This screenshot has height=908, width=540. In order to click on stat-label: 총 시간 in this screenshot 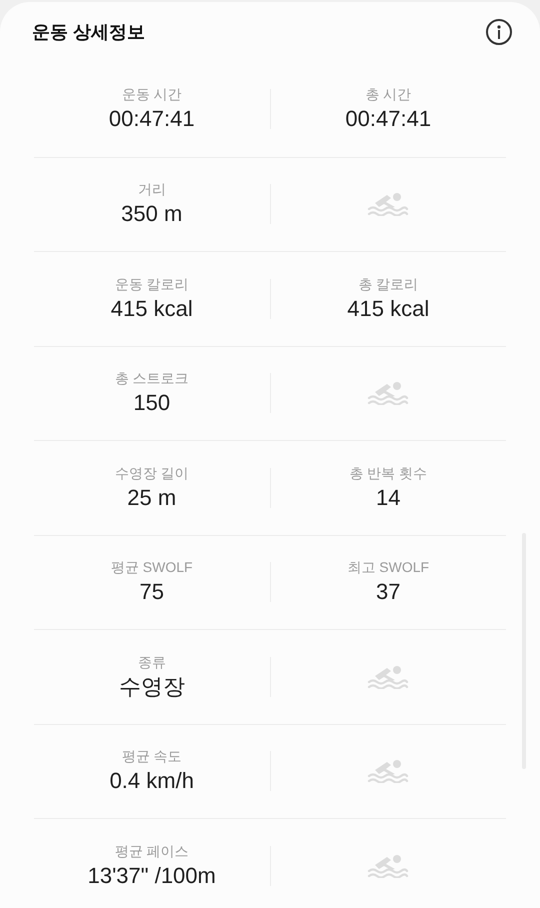, I will do `click(388, 94)`.